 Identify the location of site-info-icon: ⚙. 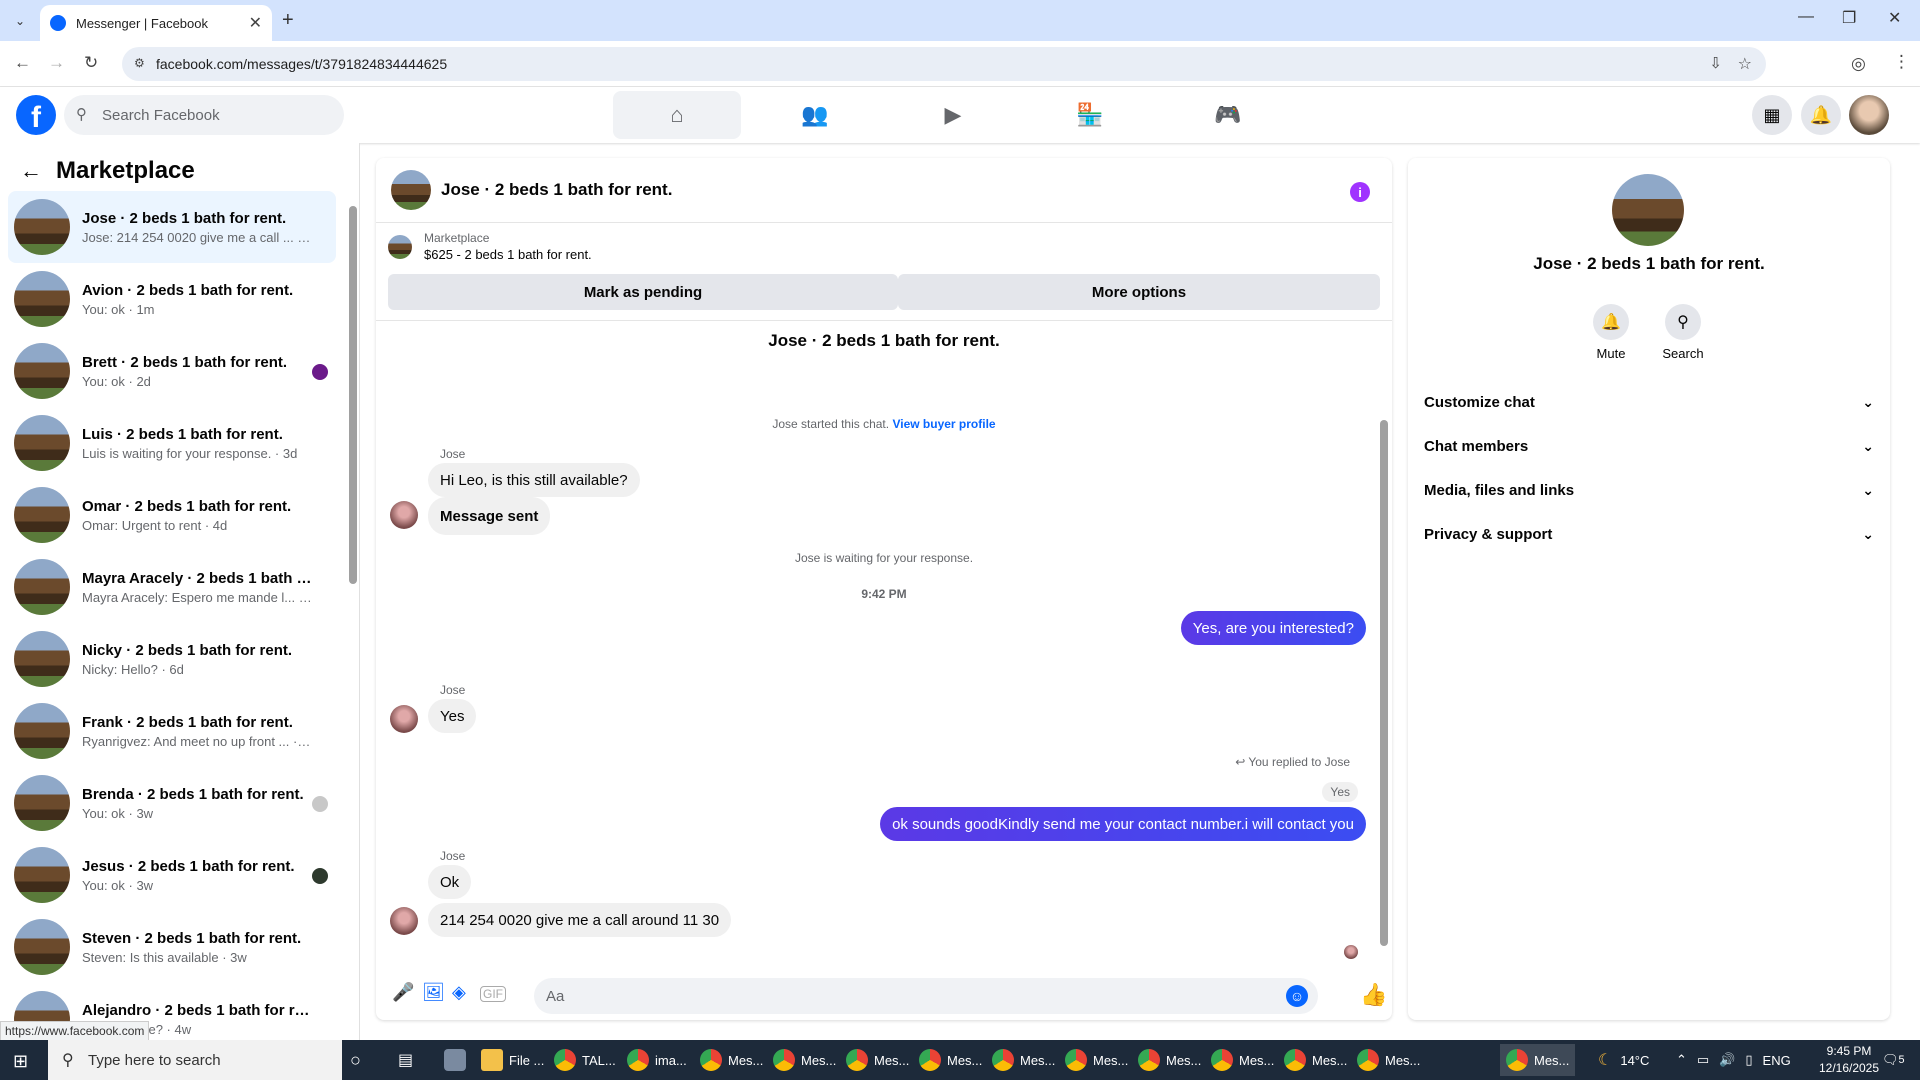
(139, 63).